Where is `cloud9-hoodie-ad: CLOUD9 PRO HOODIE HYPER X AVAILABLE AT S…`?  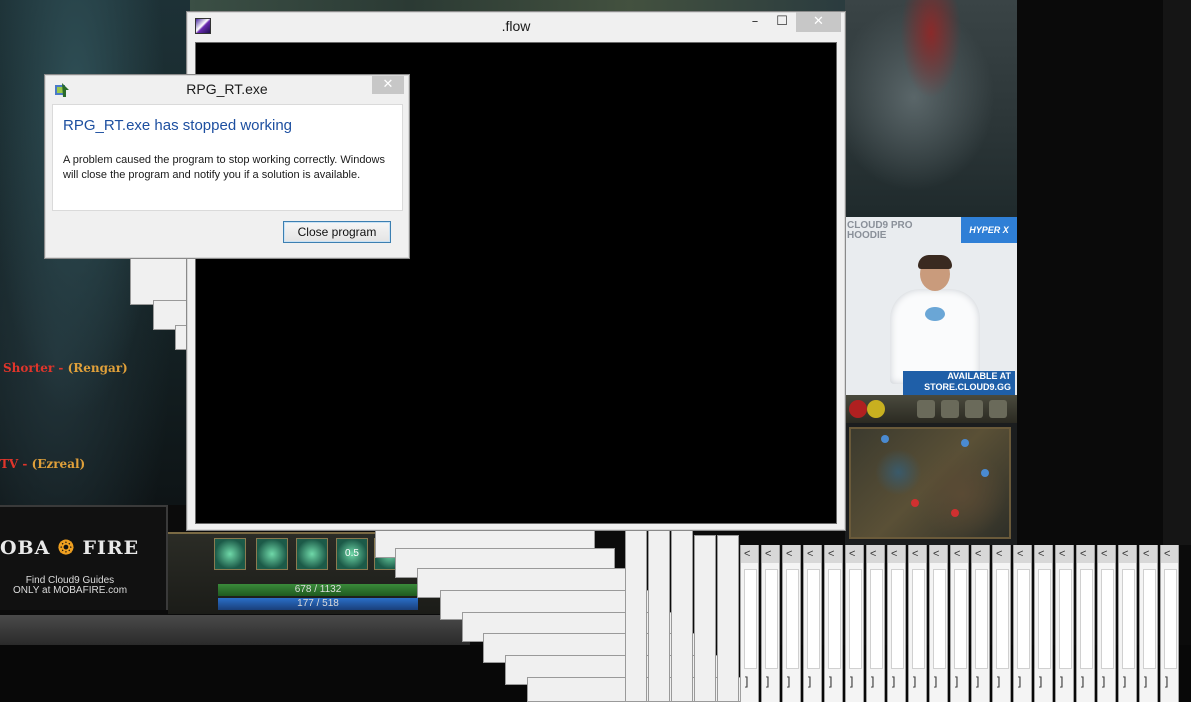 cloud9-hoodie-ad: CLOUD9 PRO HOODIE HYPER X AVAILABLE AT S… is located at coordinates (931, 306).